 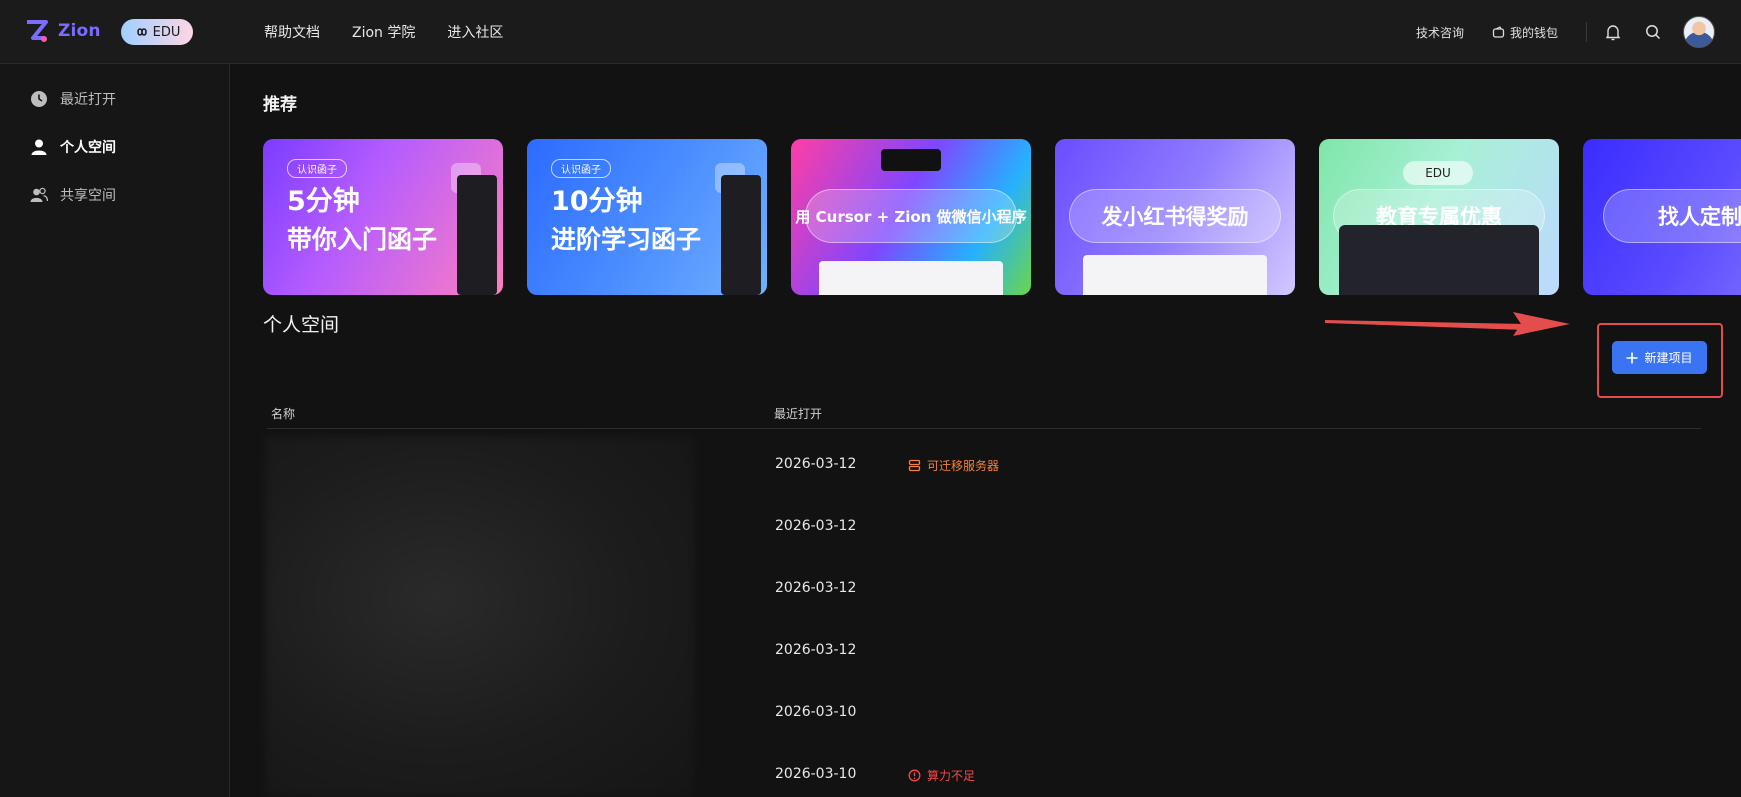 I want to click on nav-zion-academy: Zion 学院, so click(x=383, y=32).